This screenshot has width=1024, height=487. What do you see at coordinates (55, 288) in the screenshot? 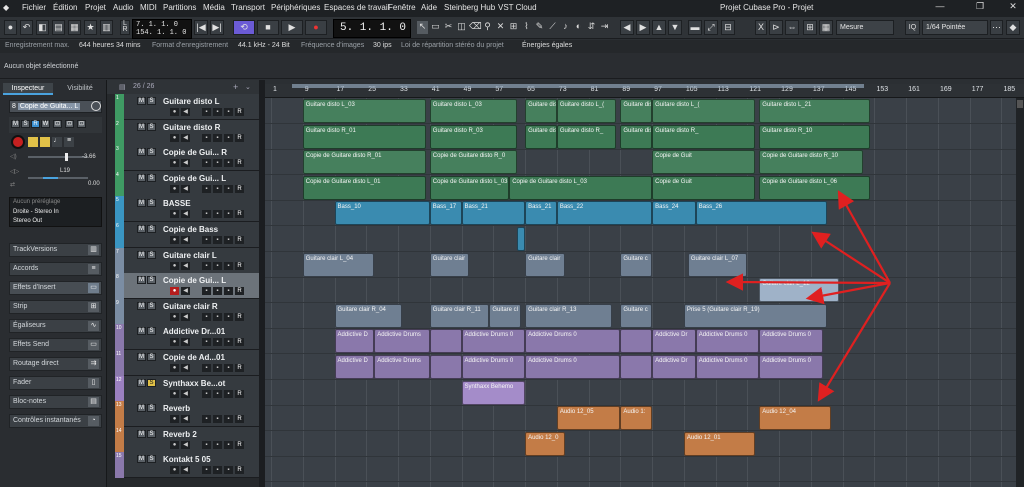
I see `section-effets-insert: Effets d'Insert ▭` at bounding box center [55, 288].